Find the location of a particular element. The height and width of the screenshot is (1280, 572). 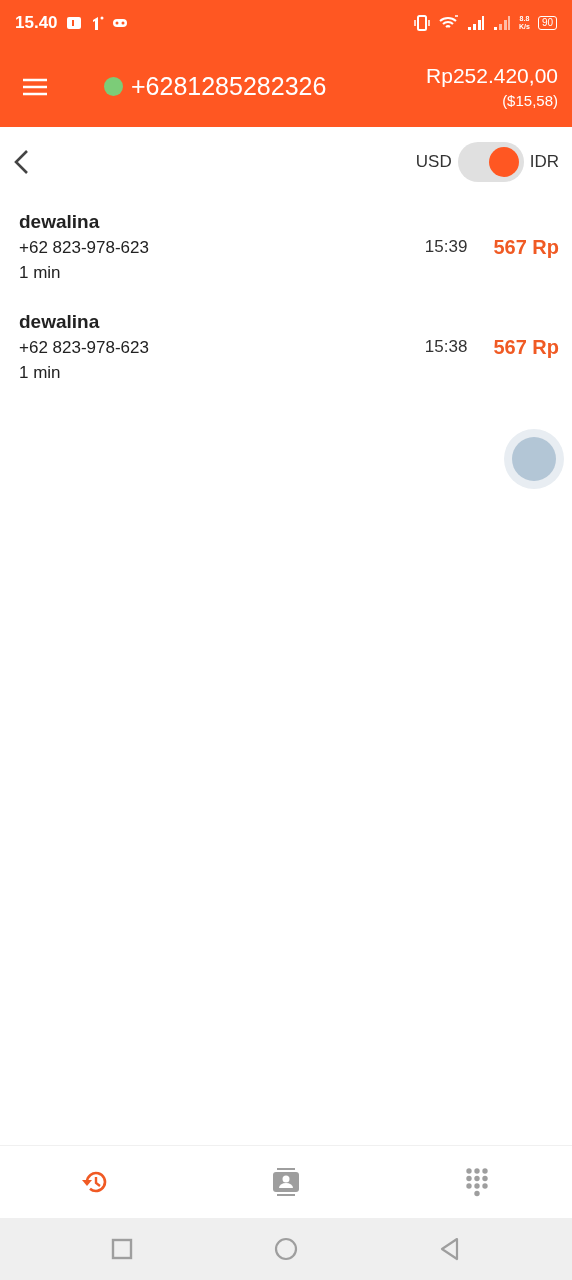

currency-label: IDR is located at coordinates (544, 162).